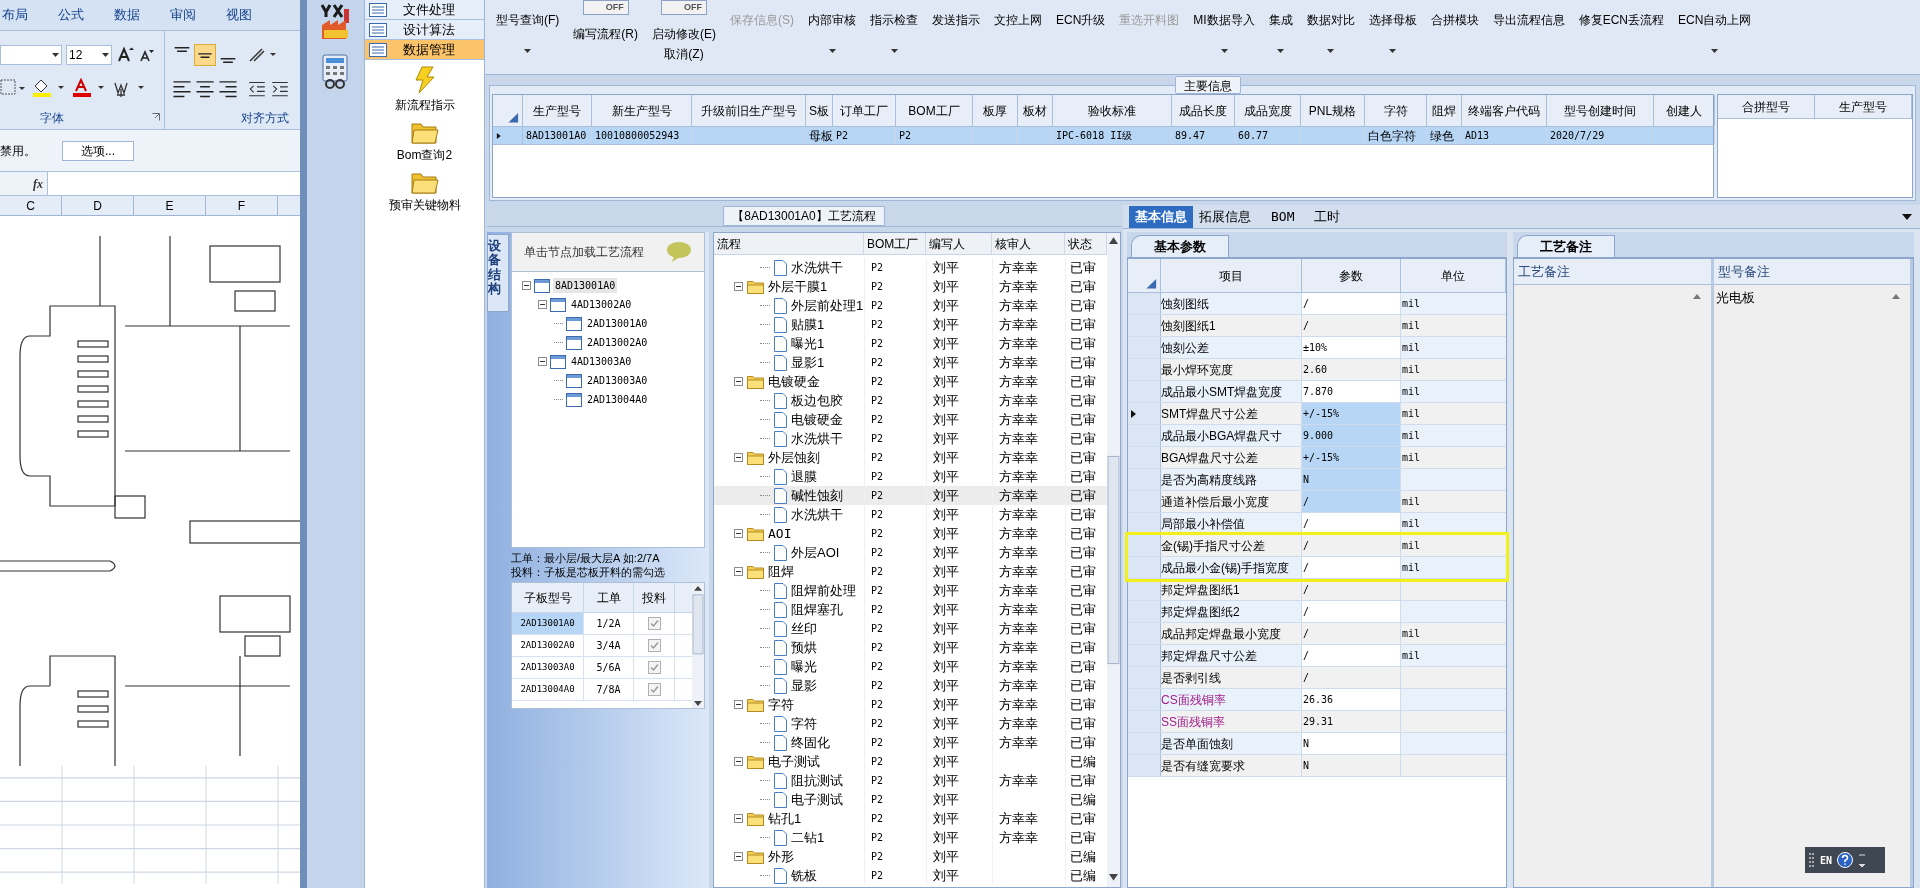 This screenshot has height=888, width=1920. Describe the element at coordinates (1396, 110) in the screenshot. I see `column-header: 字符` at that location.